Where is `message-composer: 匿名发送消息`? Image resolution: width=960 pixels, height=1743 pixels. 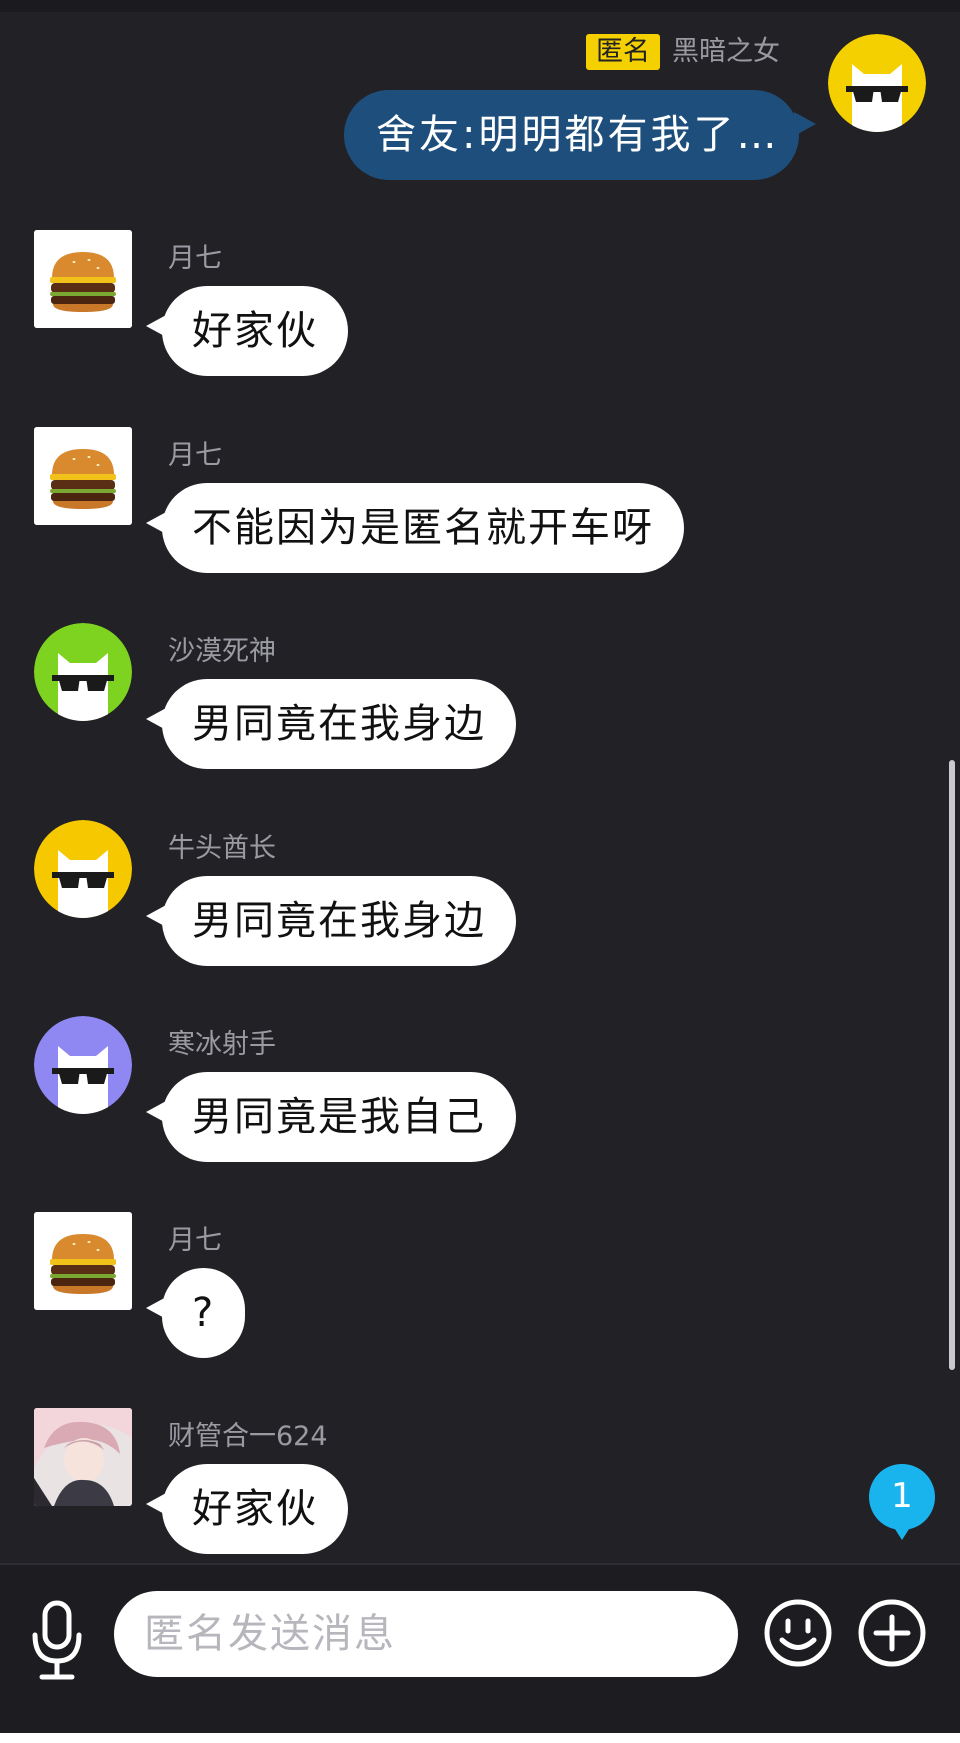
message-composer: 匿名发送消息 is located at coordinates (480, 1648).